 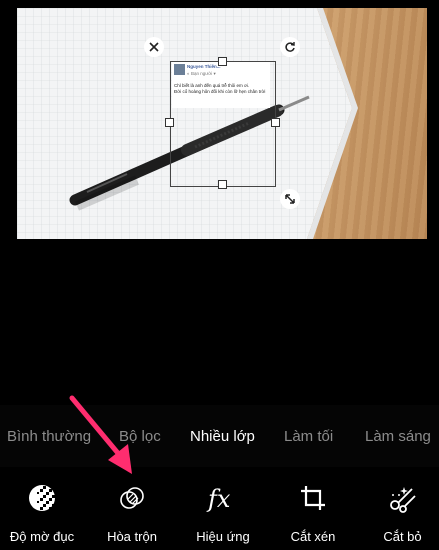 What do you see at coordinates (222, 436) in the screenshot?
I see `tab-nhieu-lop: Nhiều lớp` at bounding box center [222, 436].